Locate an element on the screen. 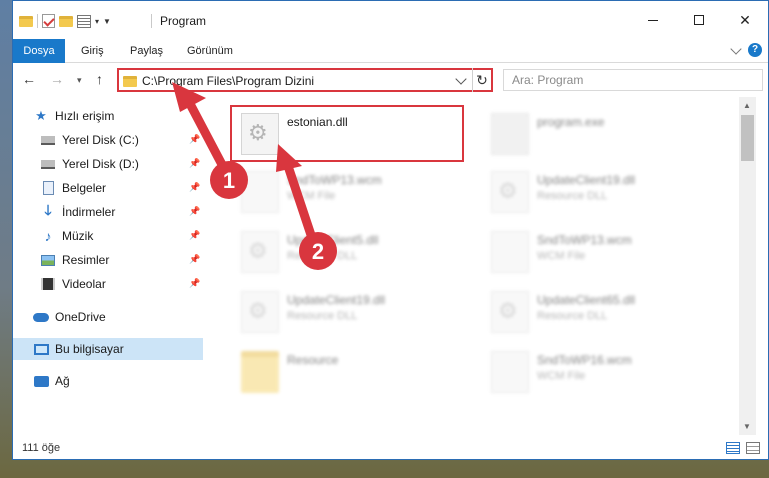 The image size is (769, 478). sidebar-item-network: Ağ is located at coordinates (108, 381).